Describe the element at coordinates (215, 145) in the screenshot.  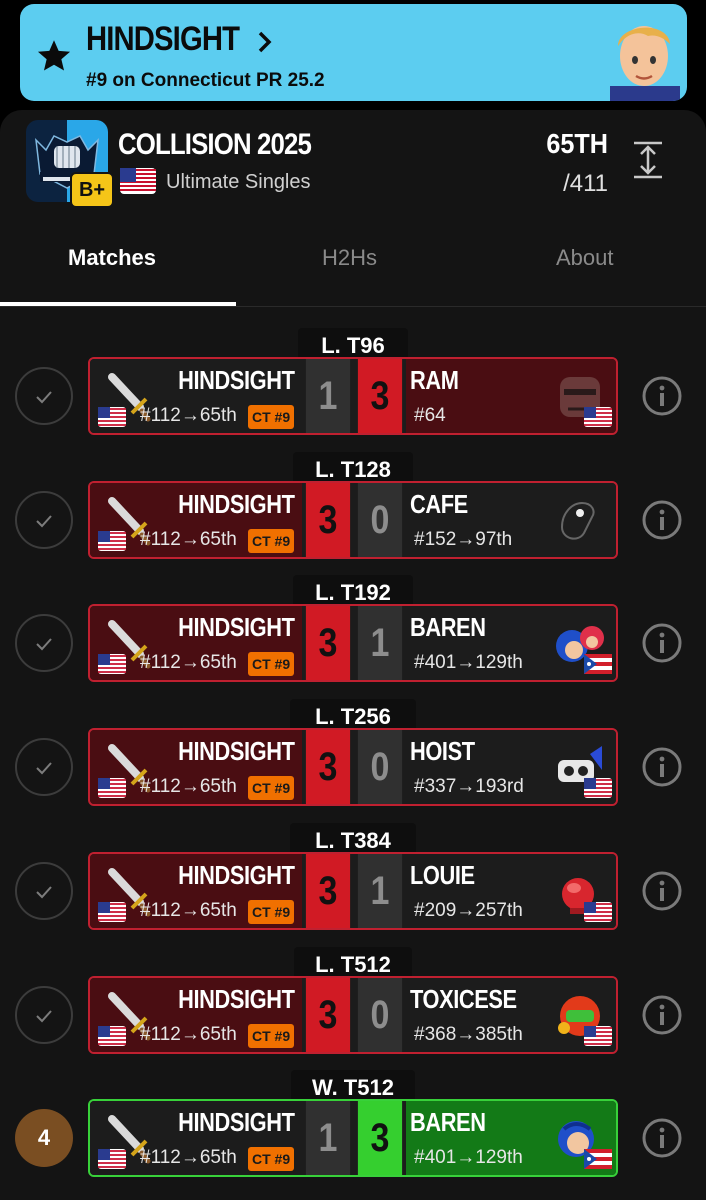
I see `tournament-title: COLLISION 2025` at that location.